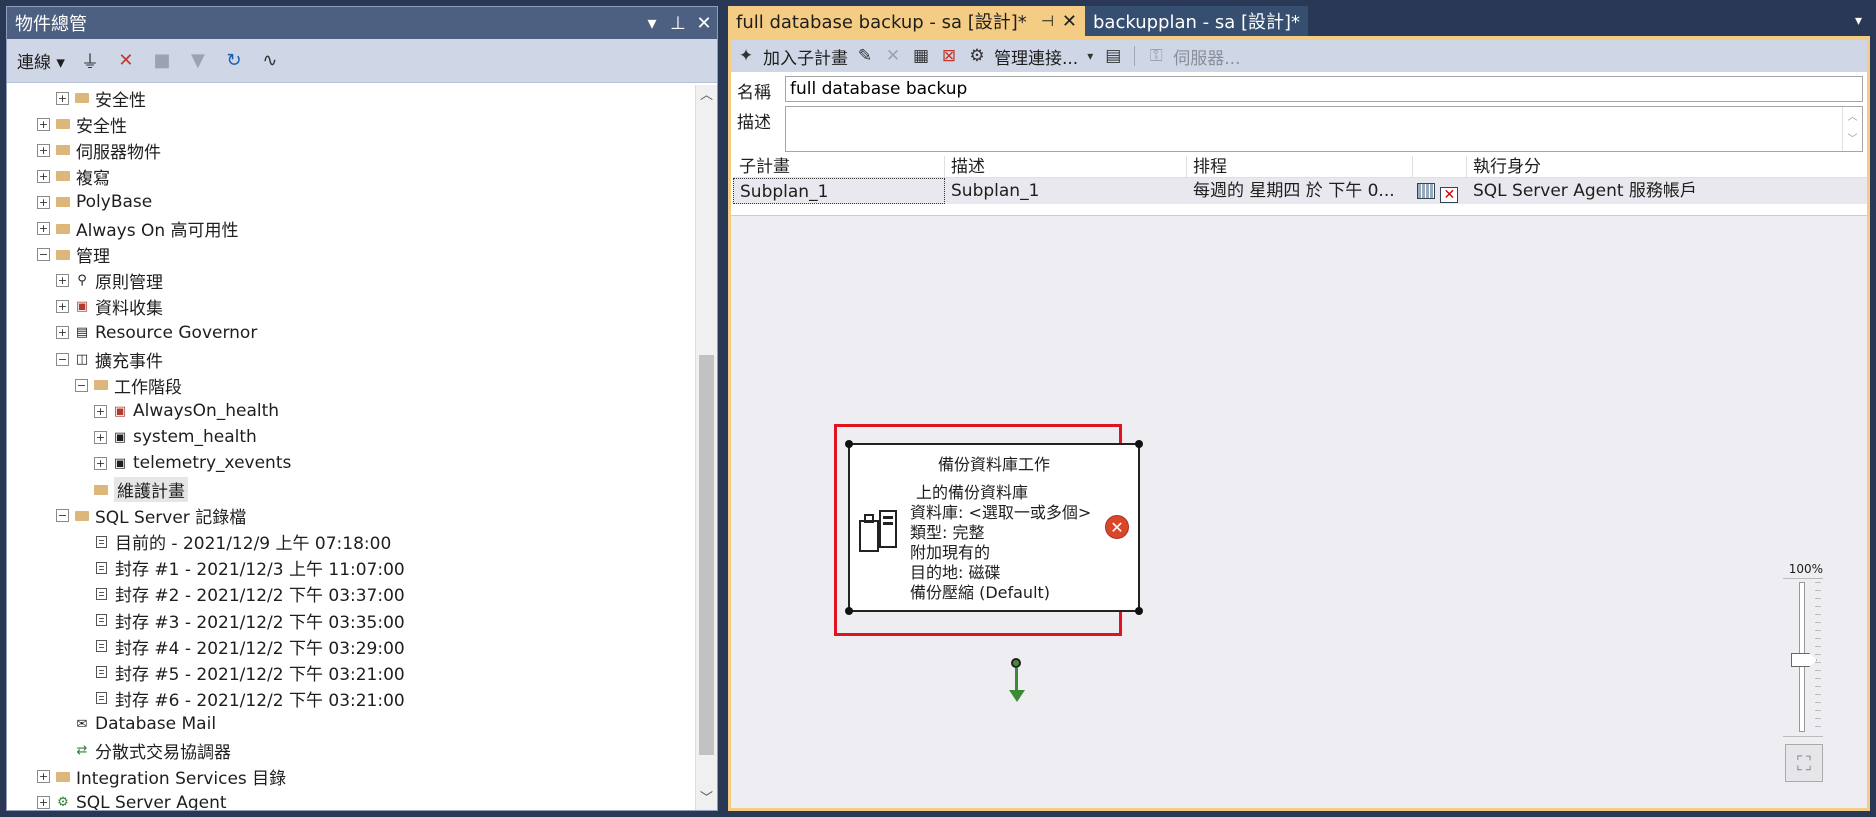  What do you see at coordinates (99, 150) in the screenshot?
I see `tree-item: + 伺服器物件` at bounding box center [99, 150].